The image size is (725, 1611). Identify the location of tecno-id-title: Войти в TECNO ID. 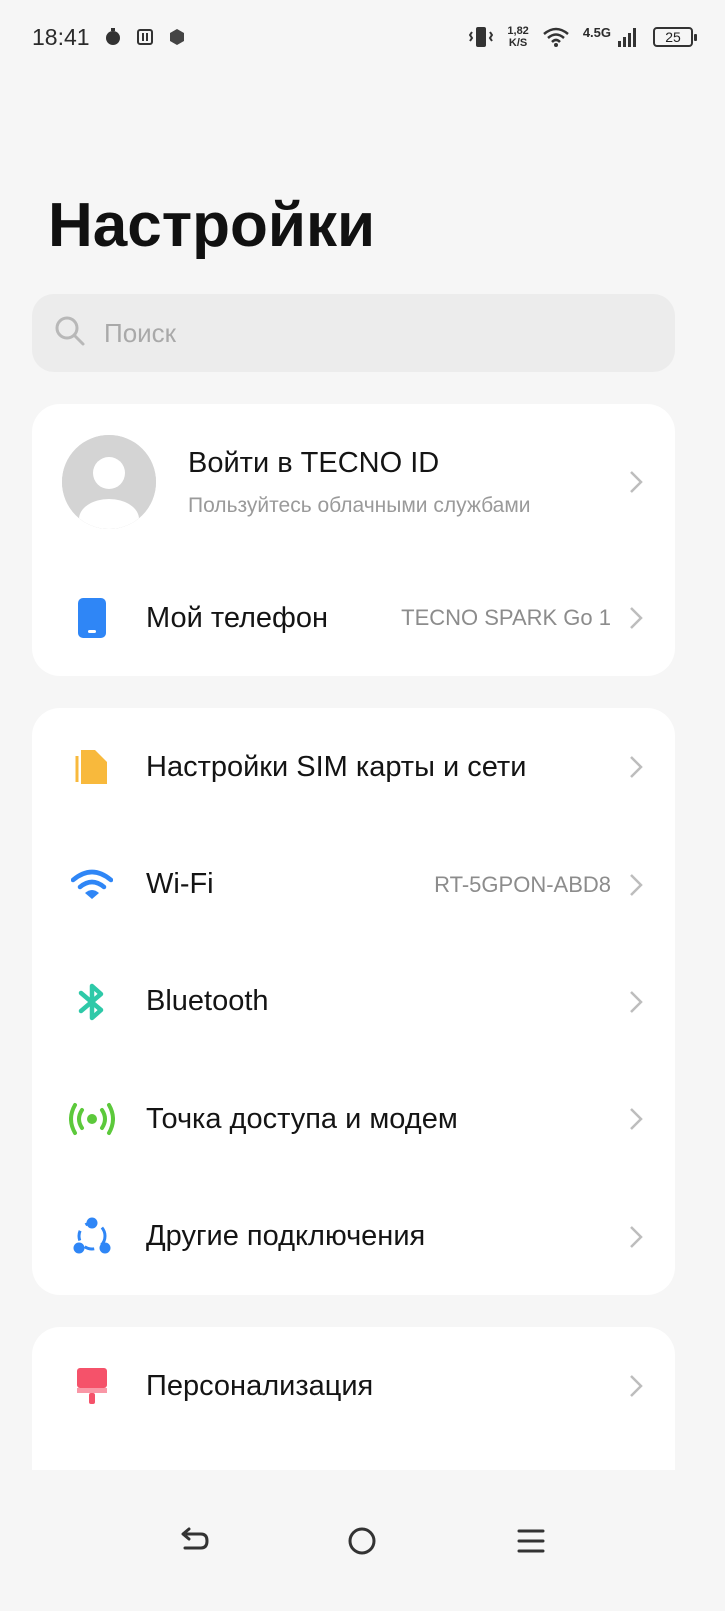
(314, 462).